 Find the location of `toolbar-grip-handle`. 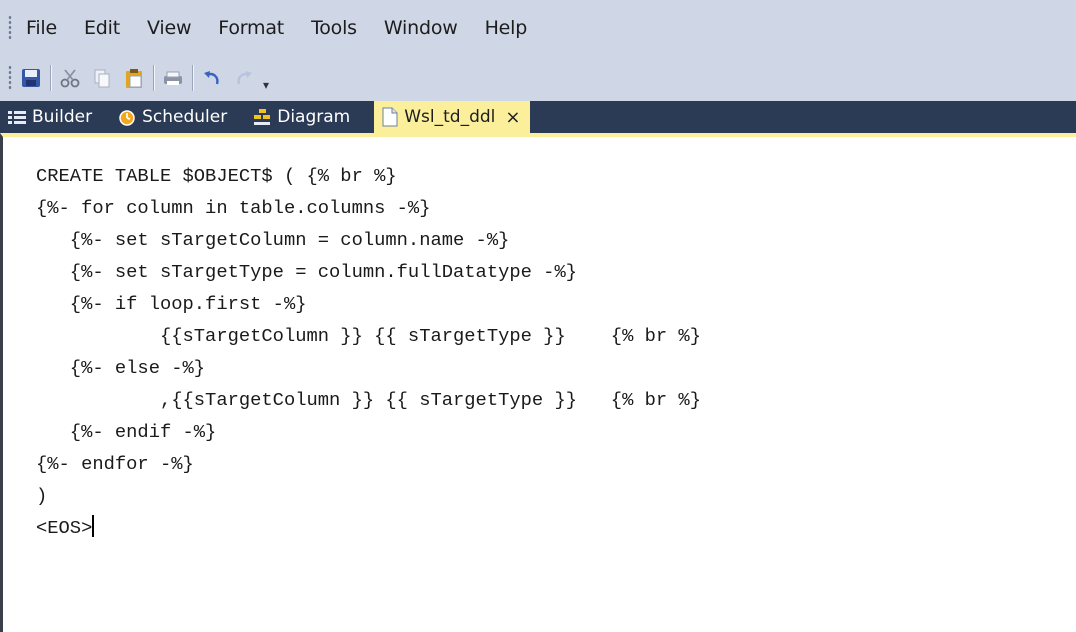

toolbar-grip-handle is located at coordinates (10, 78).